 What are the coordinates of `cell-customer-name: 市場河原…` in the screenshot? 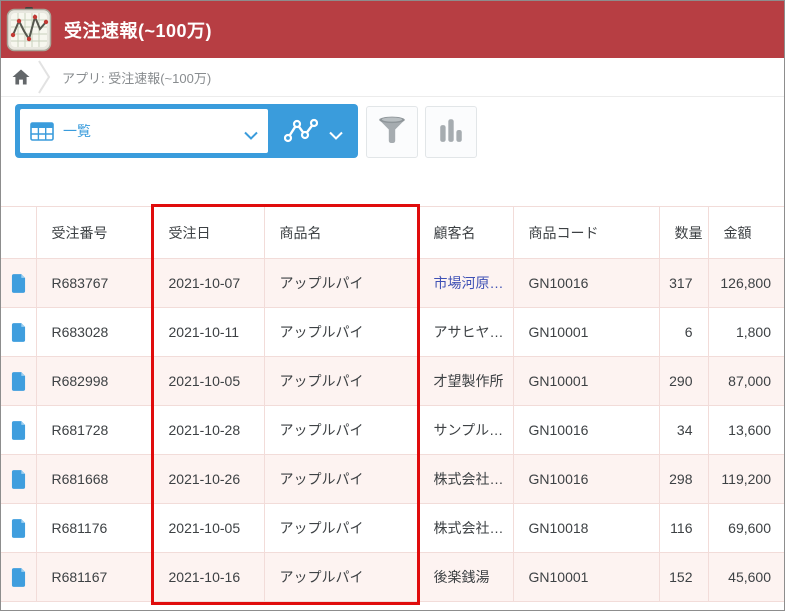 It's located at (466, 283).